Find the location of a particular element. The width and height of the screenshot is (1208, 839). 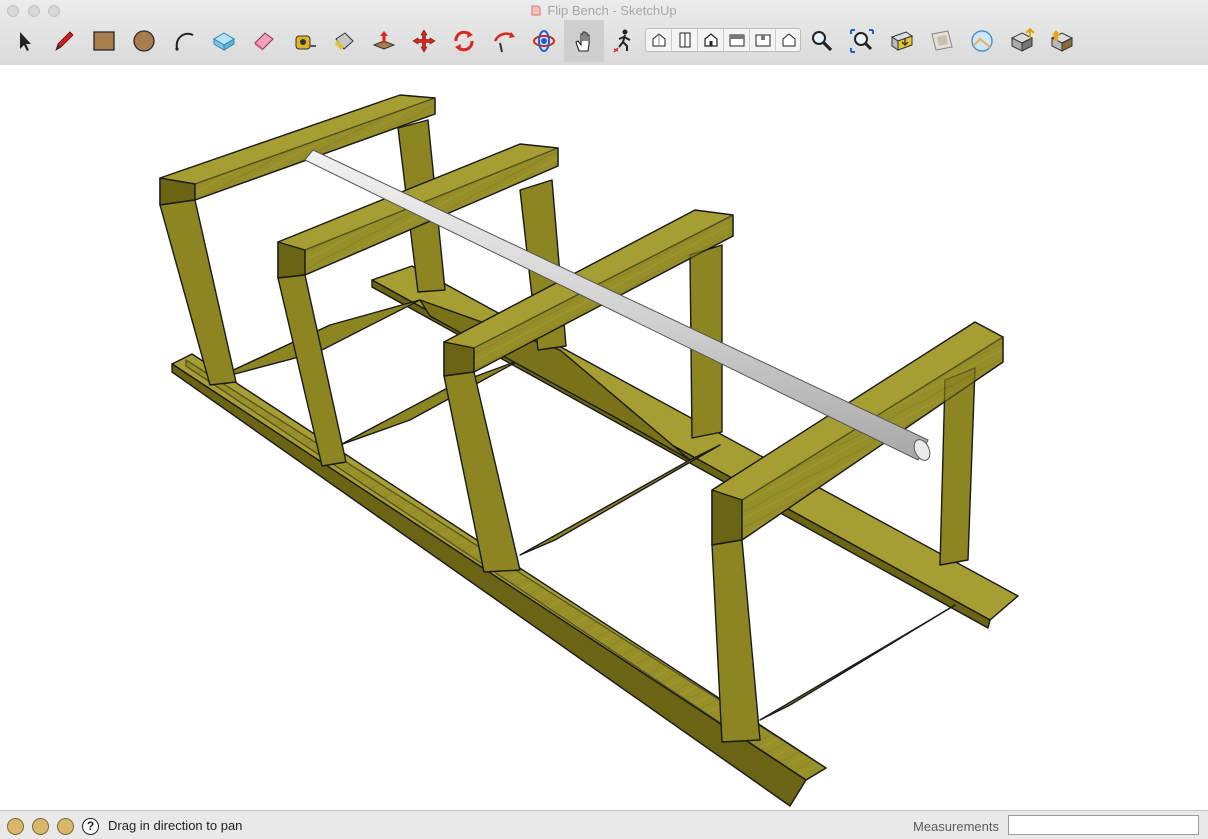

tape-measure-tool-button is located at coordinates (304, 41).